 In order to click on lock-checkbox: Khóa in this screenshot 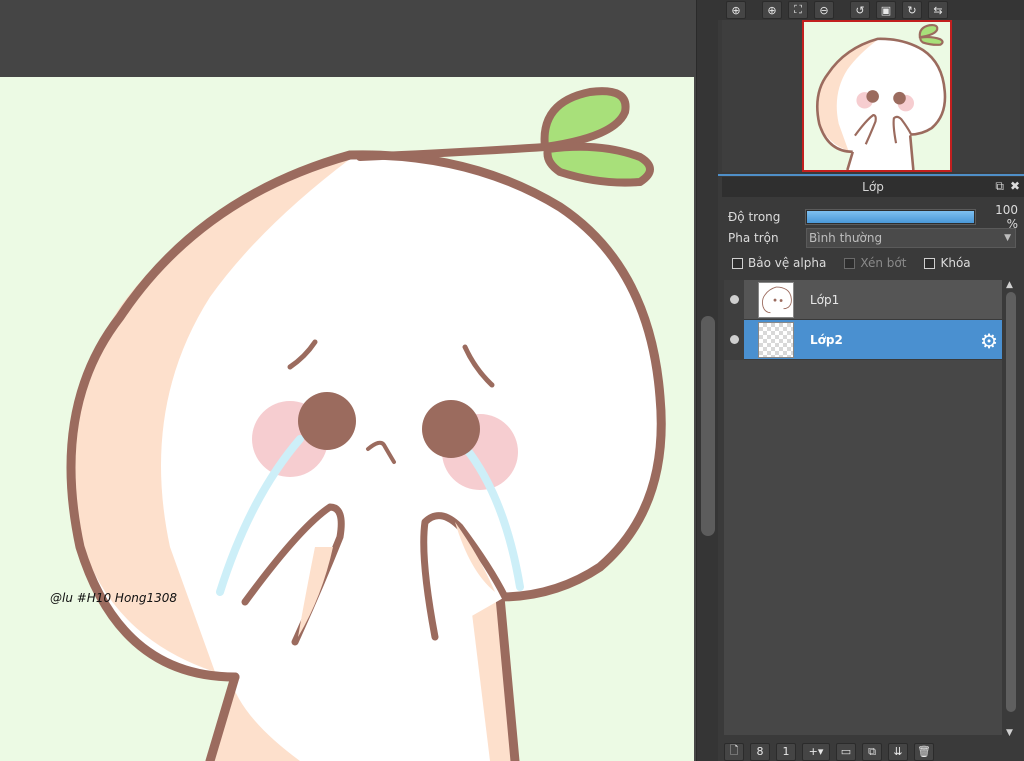, I will do `click(947, 263)`.